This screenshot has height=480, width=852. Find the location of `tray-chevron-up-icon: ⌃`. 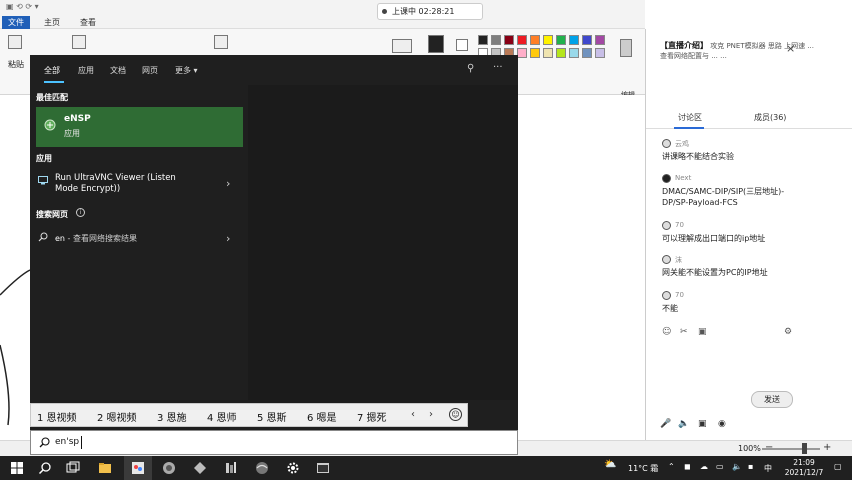

tray-chevron-up-icon: ⌃ is located at coordinates (671, 466).